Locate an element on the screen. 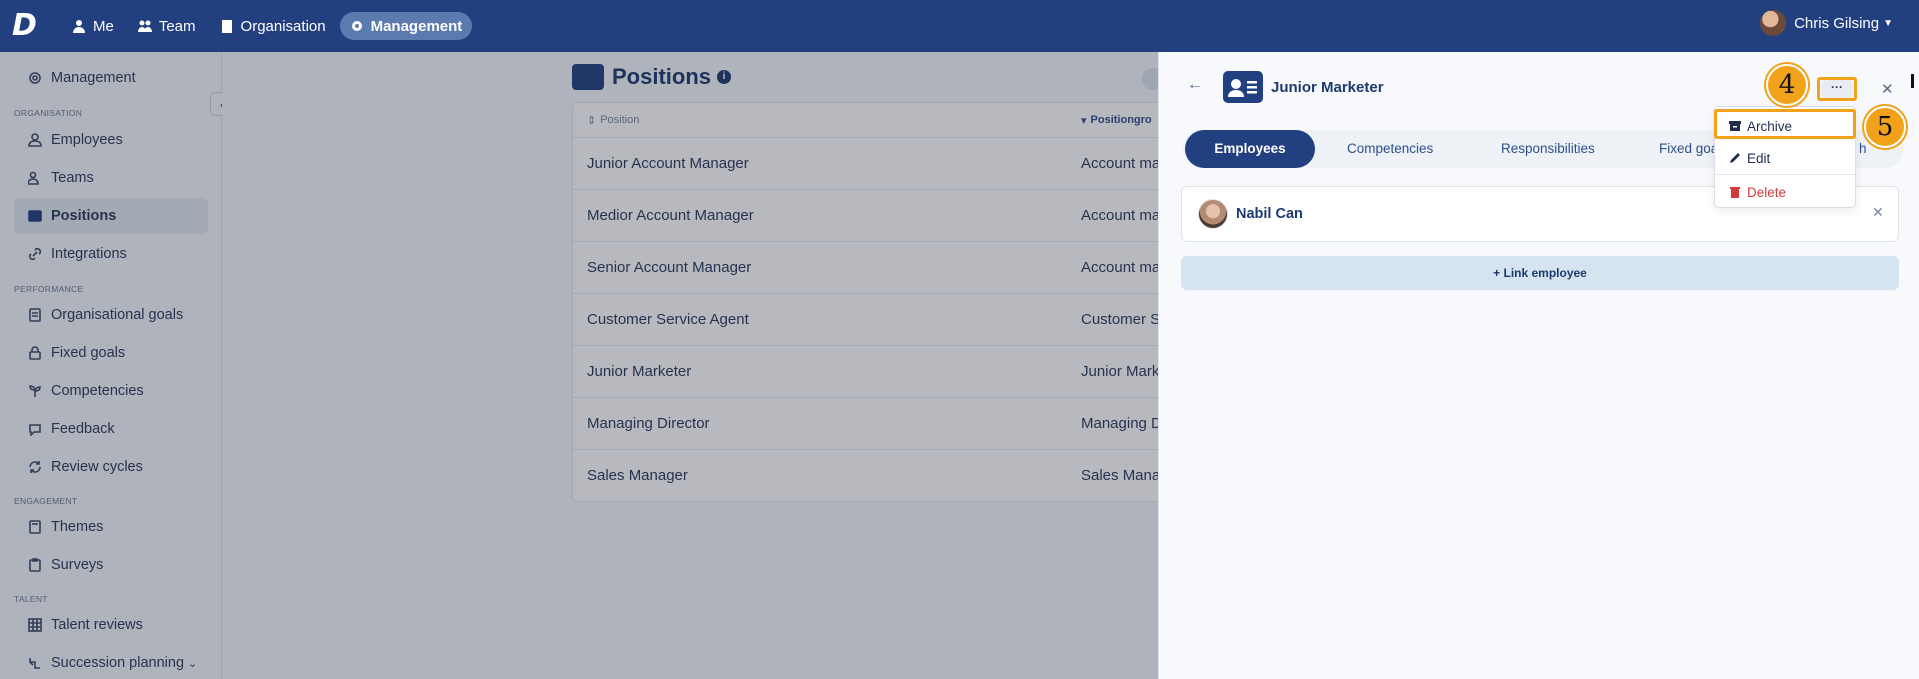 The image size is (1919, 679). menu-item-label: Delete is located at coordinates (1767, 192).